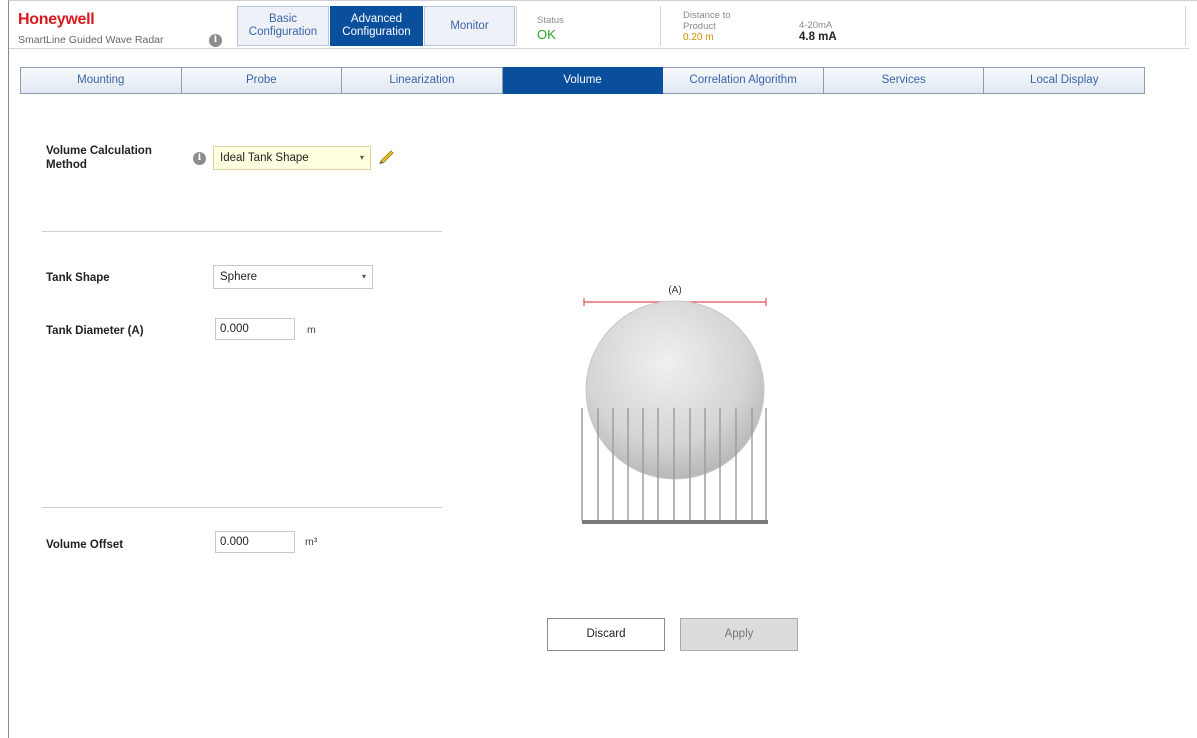 Image resolution: width=1197 pixels, height=738 pixels. What do you see at coordinates (386, 156) in the screenshot?
I see `pencil-icon` at bounding box center [386, 156].